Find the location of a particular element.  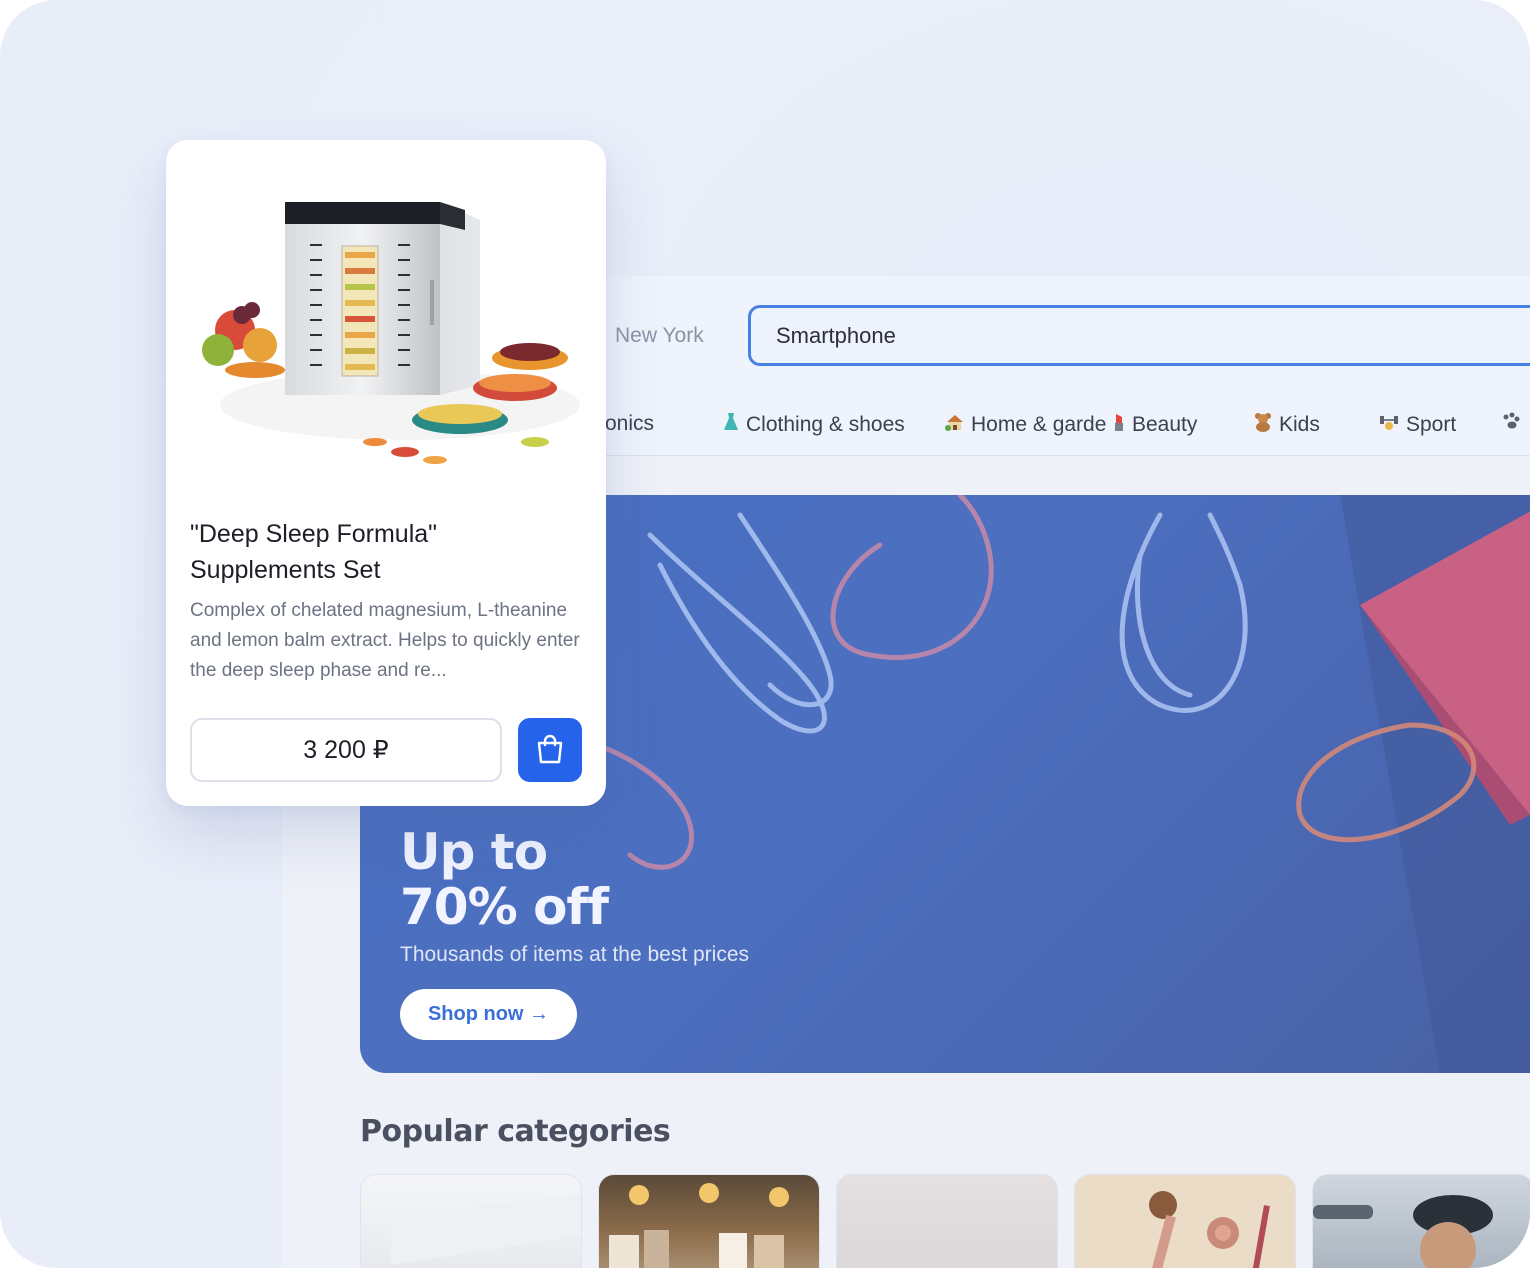

category-tile-furniture is located at coordinates (947, 1221).